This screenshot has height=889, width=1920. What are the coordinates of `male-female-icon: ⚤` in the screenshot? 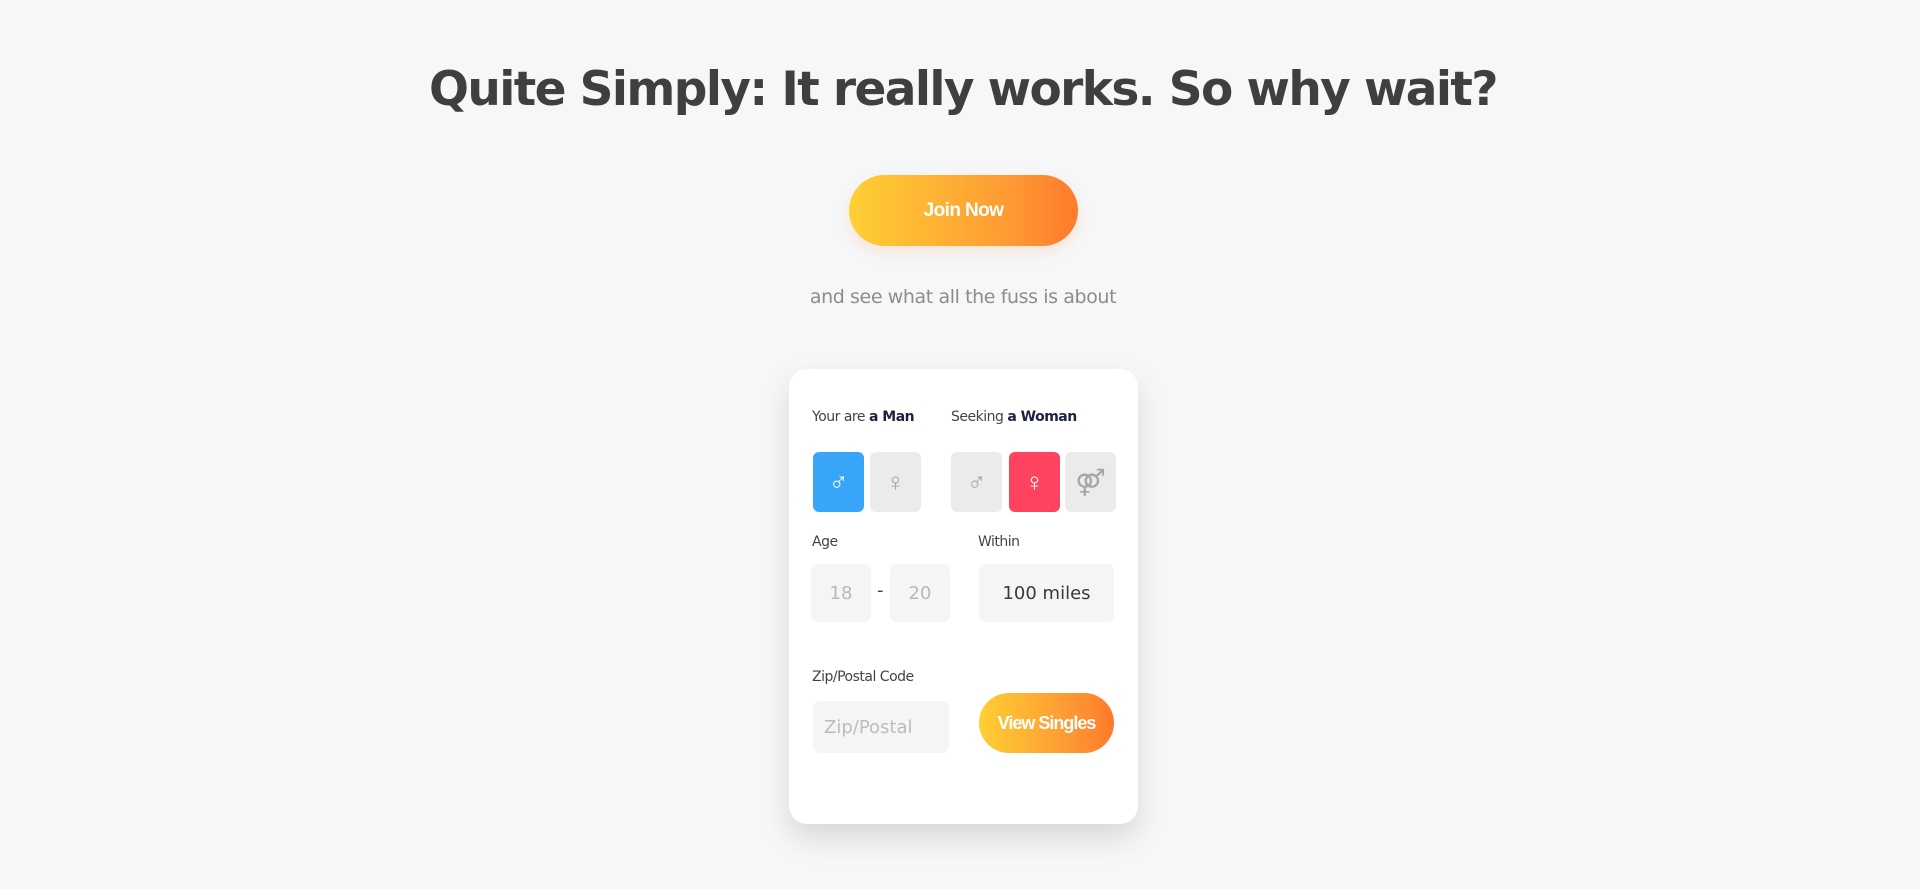 It's located at (1090, 481).